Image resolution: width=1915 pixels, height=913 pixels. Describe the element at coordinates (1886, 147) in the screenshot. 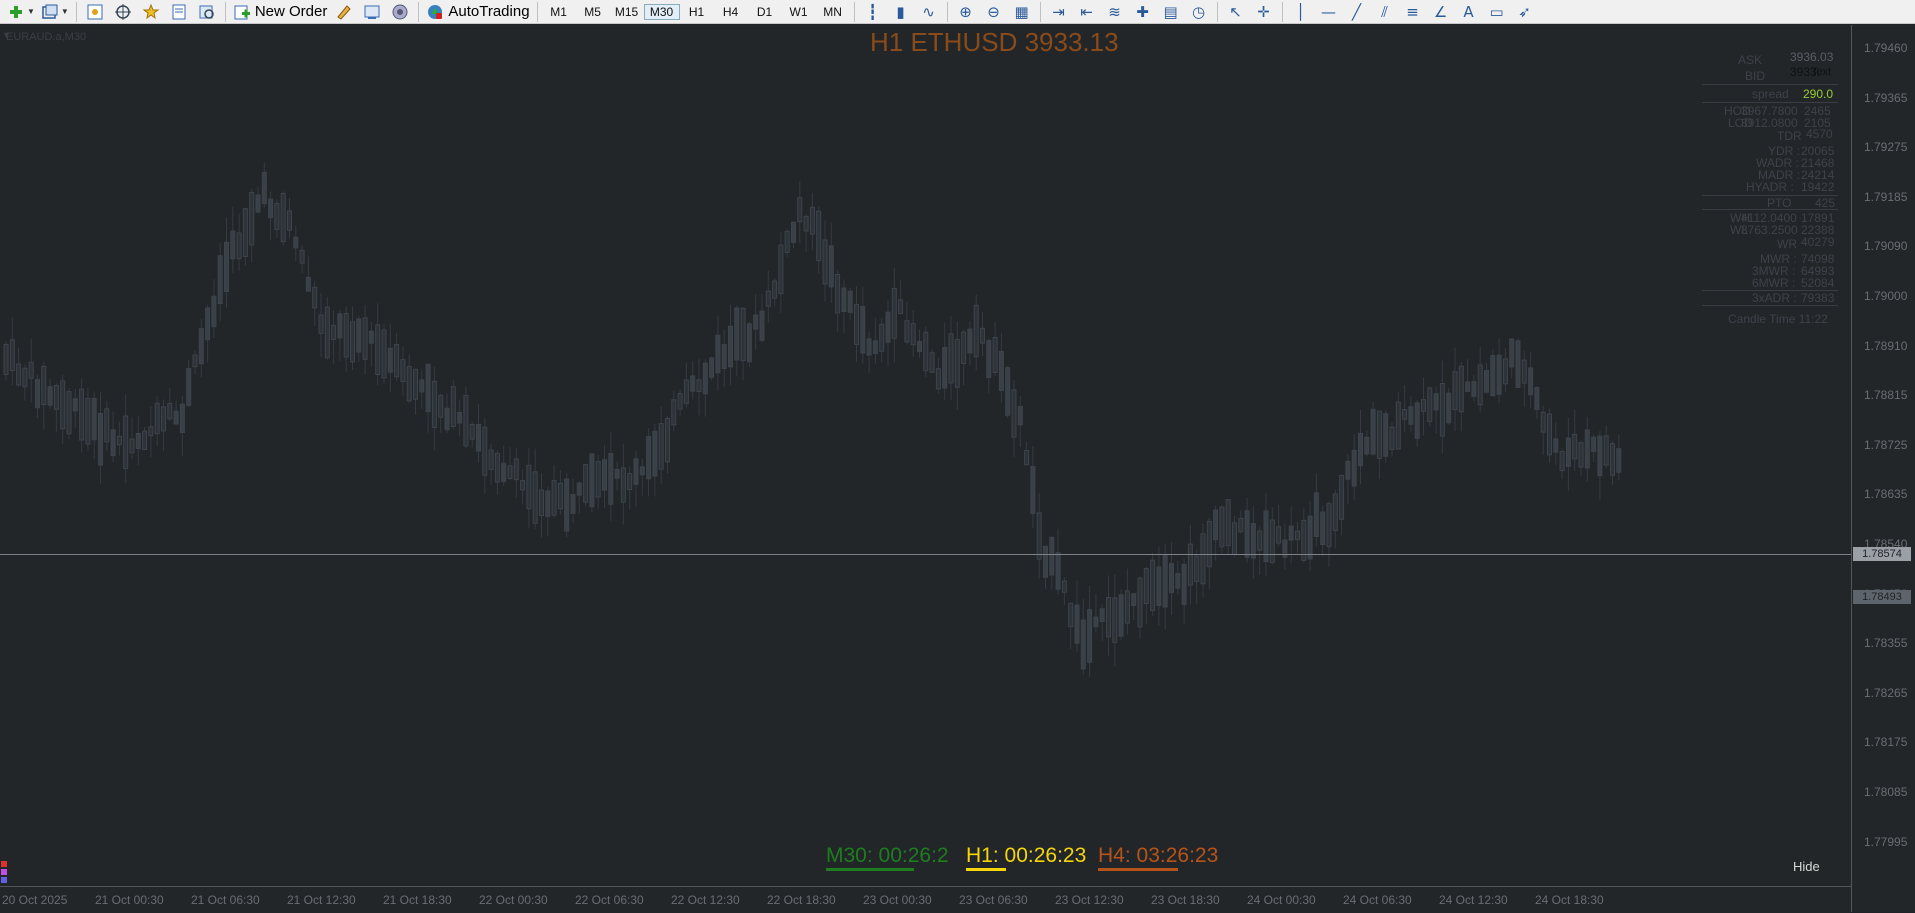

I see `price-tick-label: 1.79275` at that location.